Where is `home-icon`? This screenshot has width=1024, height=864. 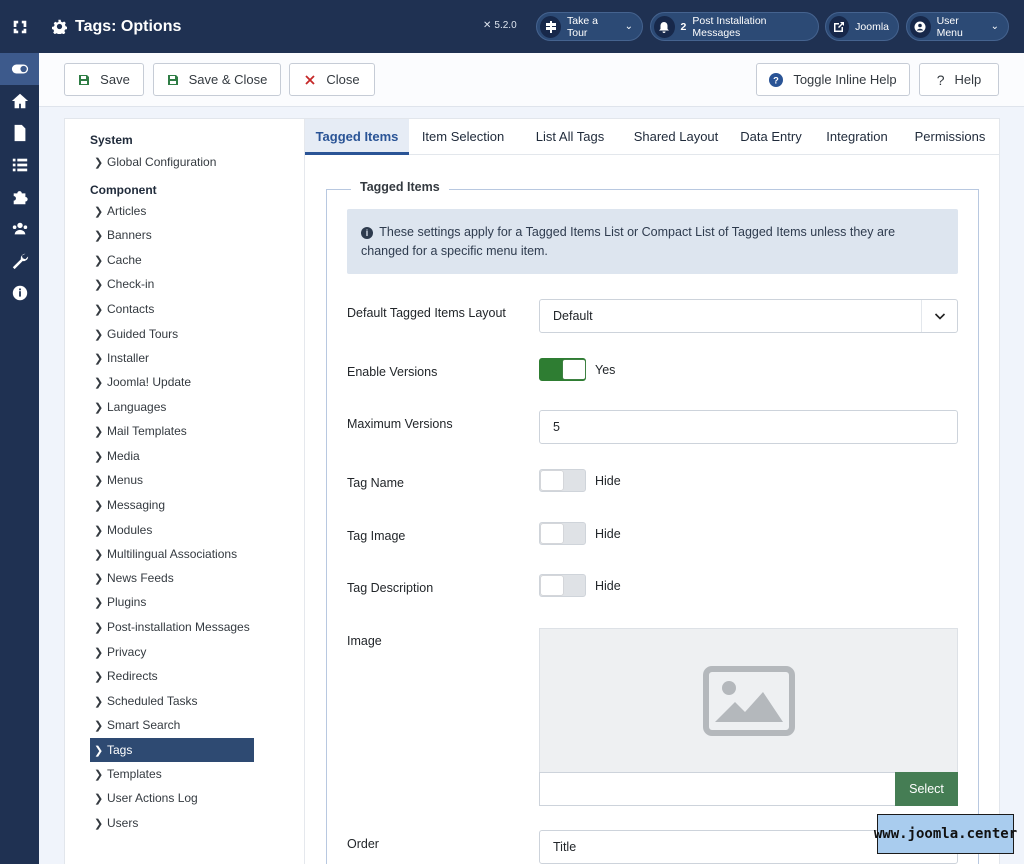 home-icon is located at coordinates (19, 101).